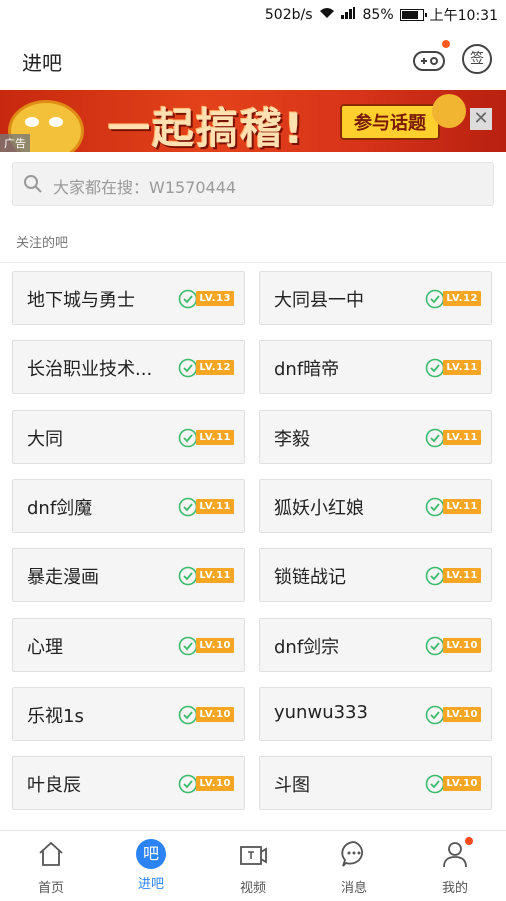 Image resolution: width=506 pixels, height=901 pixels. What do you see at coordinates (50, 888) in the screenshot?
I see `tab-label: 首页` at bounding box center [50, 888].